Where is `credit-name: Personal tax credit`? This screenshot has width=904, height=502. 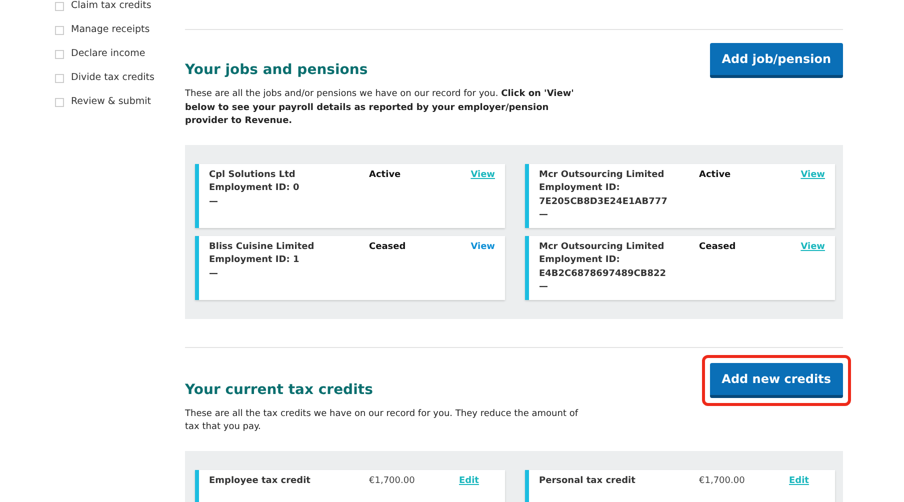 credit-name: Personal tax credit is located at coordinates (587, 481).